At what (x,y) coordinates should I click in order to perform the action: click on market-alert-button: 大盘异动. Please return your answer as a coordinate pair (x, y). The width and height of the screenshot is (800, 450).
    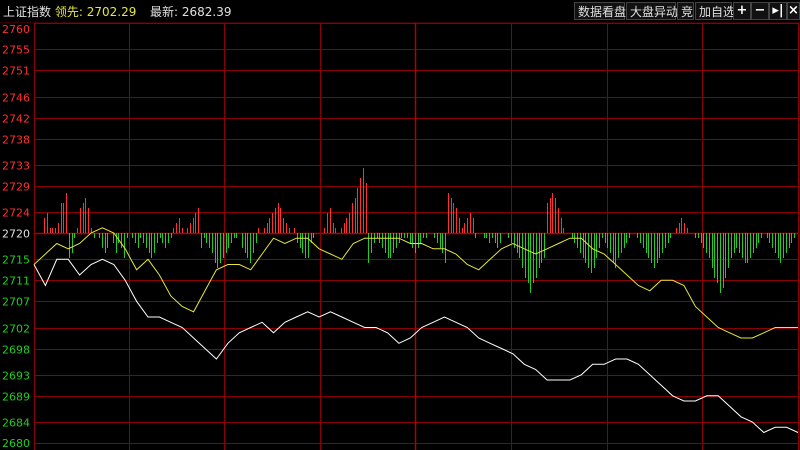
    Looking at the image, I should click on (652, 11).